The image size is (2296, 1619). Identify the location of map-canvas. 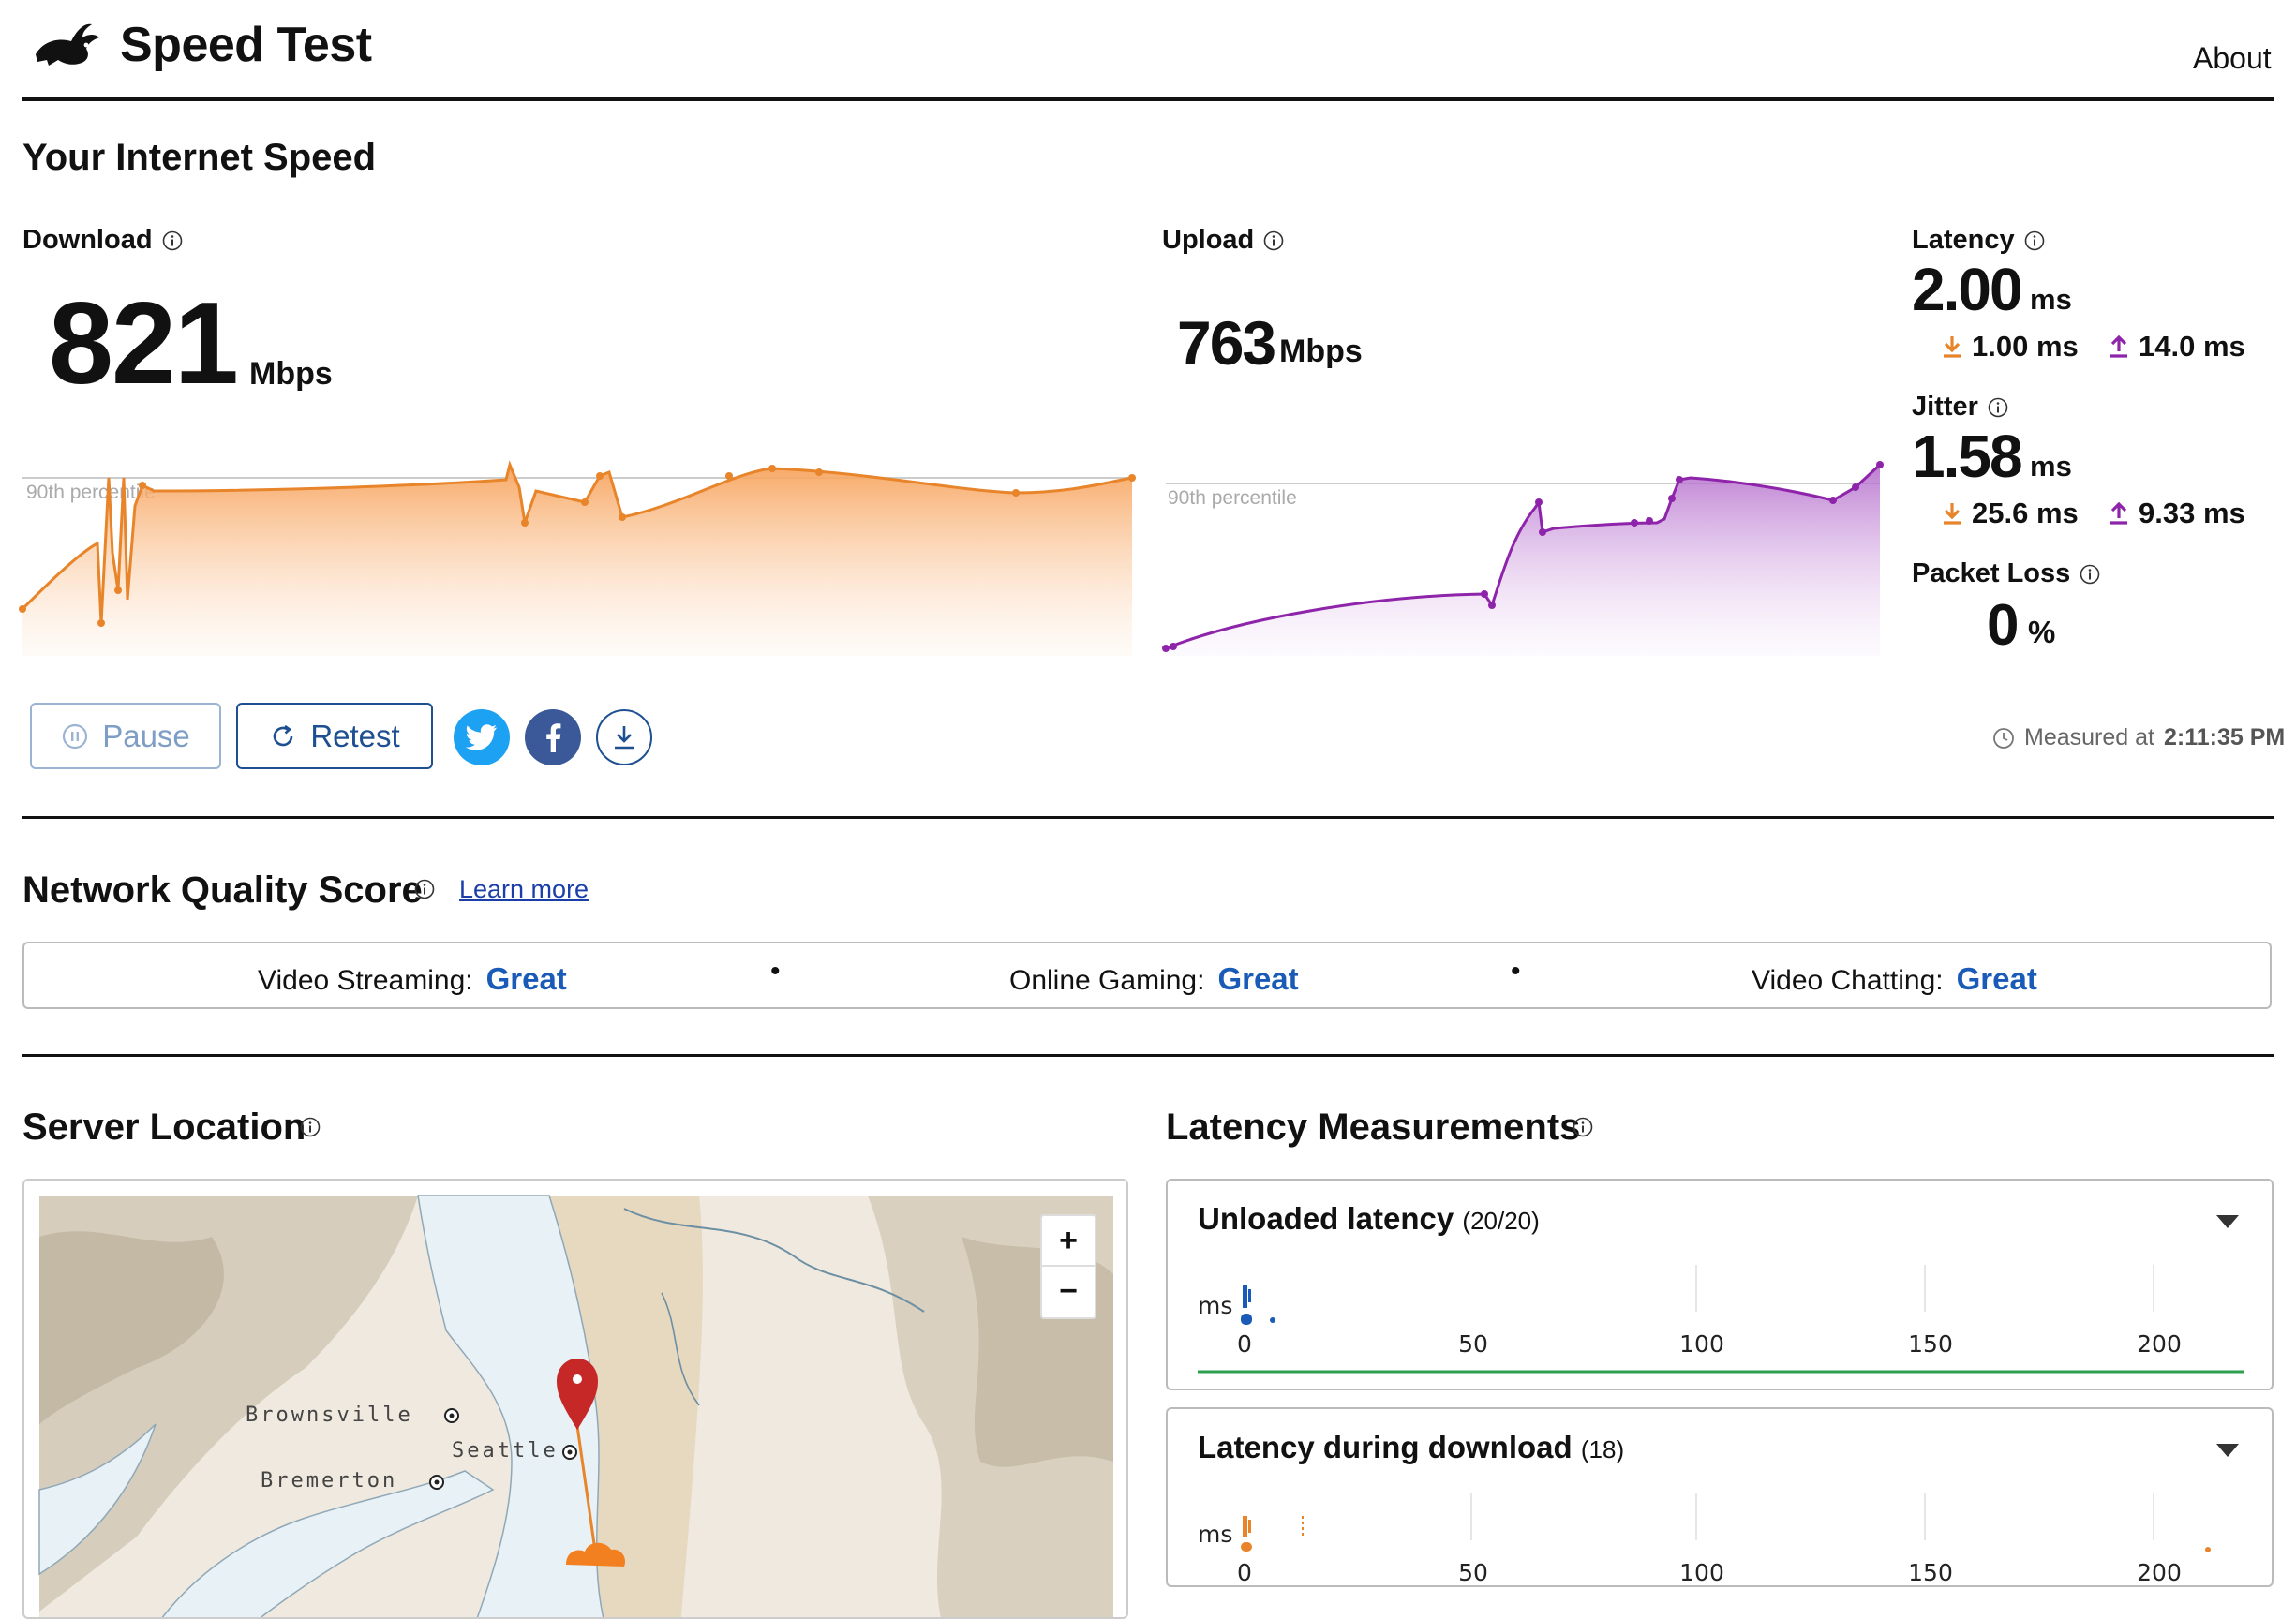
(576, 1400).